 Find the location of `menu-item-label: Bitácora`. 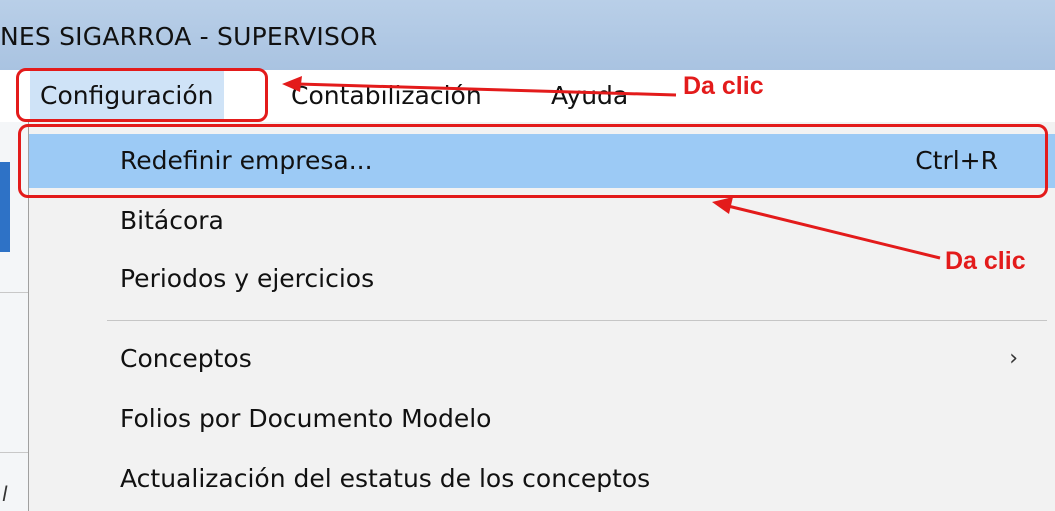

menu-item-label: Bitácora is located at coordinates (172, 220).